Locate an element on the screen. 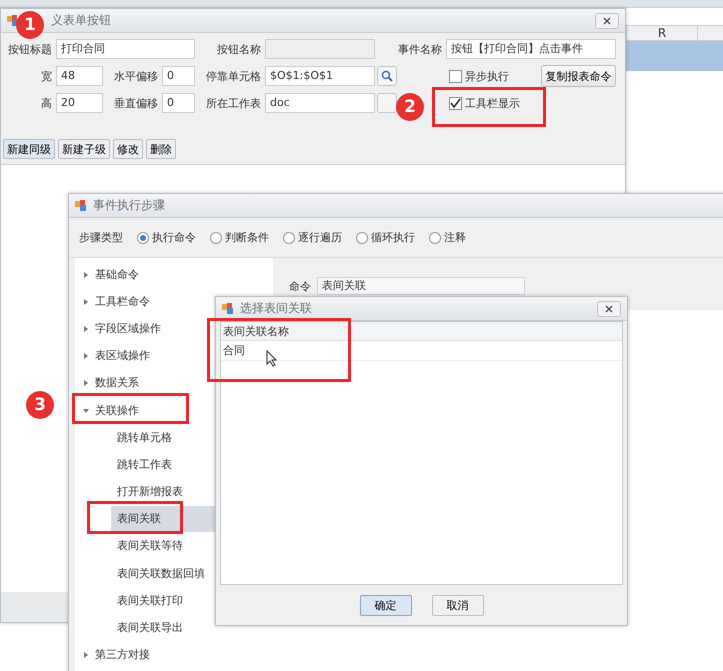  radio-option: 判断条件 is located at coordinates (239, 237).